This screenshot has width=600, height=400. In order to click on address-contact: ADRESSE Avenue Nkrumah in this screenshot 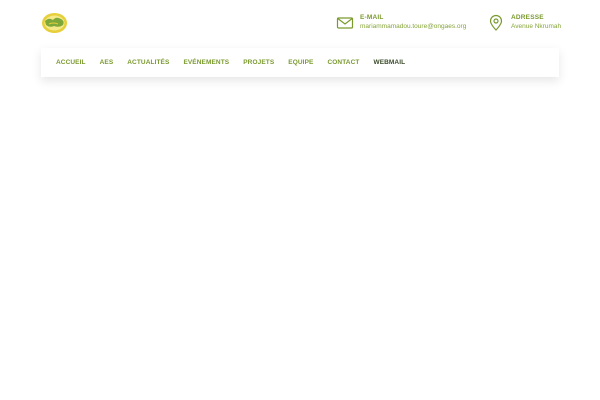, I will do `click(524, 23)`.